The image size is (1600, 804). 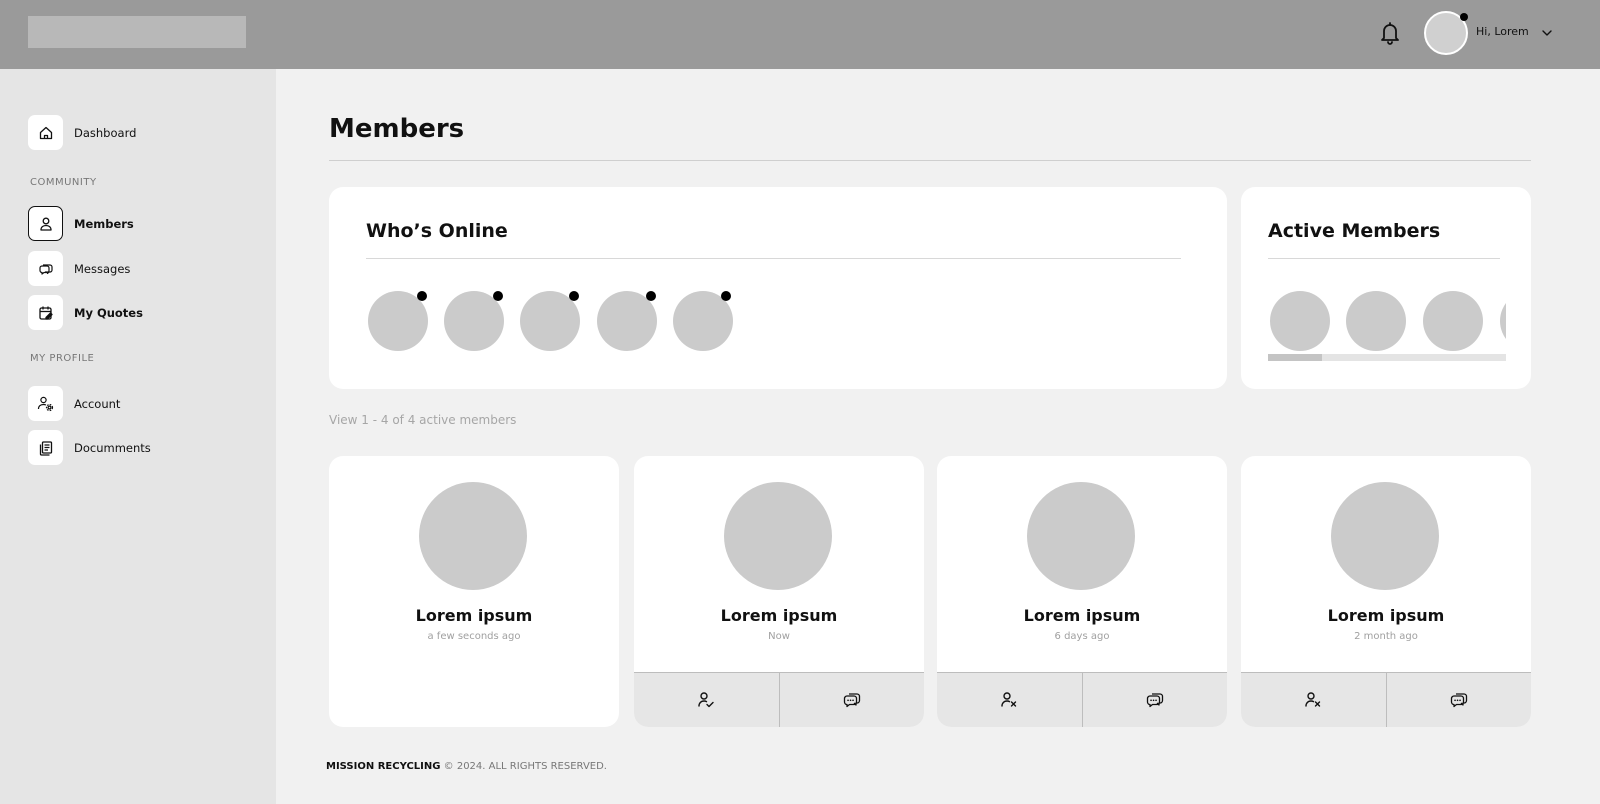 I want to click on community-heading: COMMUNITY, so click(x=63, y=182).